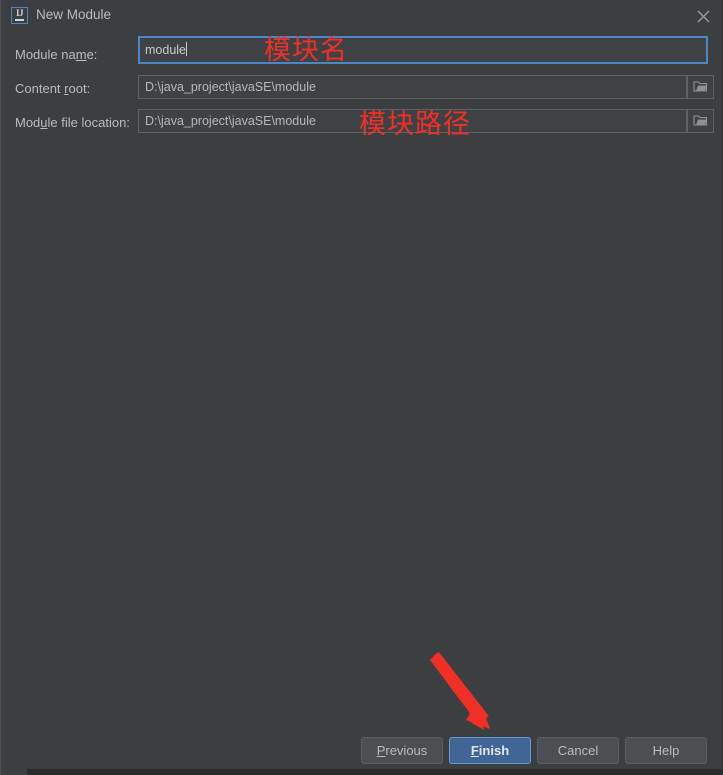 The width and height of the screenshot is (723, 775). I want to click on previous-button: Previous, so click(402, 750).